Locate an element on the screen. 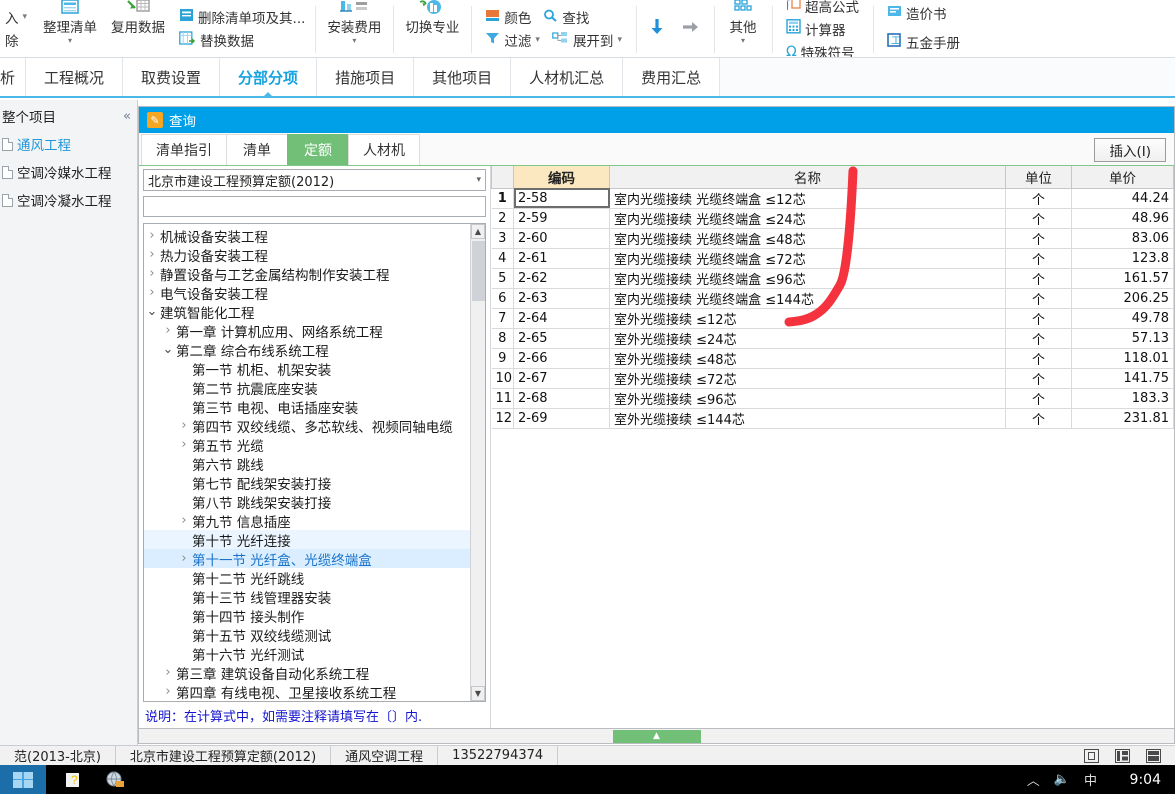 This screenshot has width=1175, height=794. cell-code: 2-68 is located at coordinates (561, 398).